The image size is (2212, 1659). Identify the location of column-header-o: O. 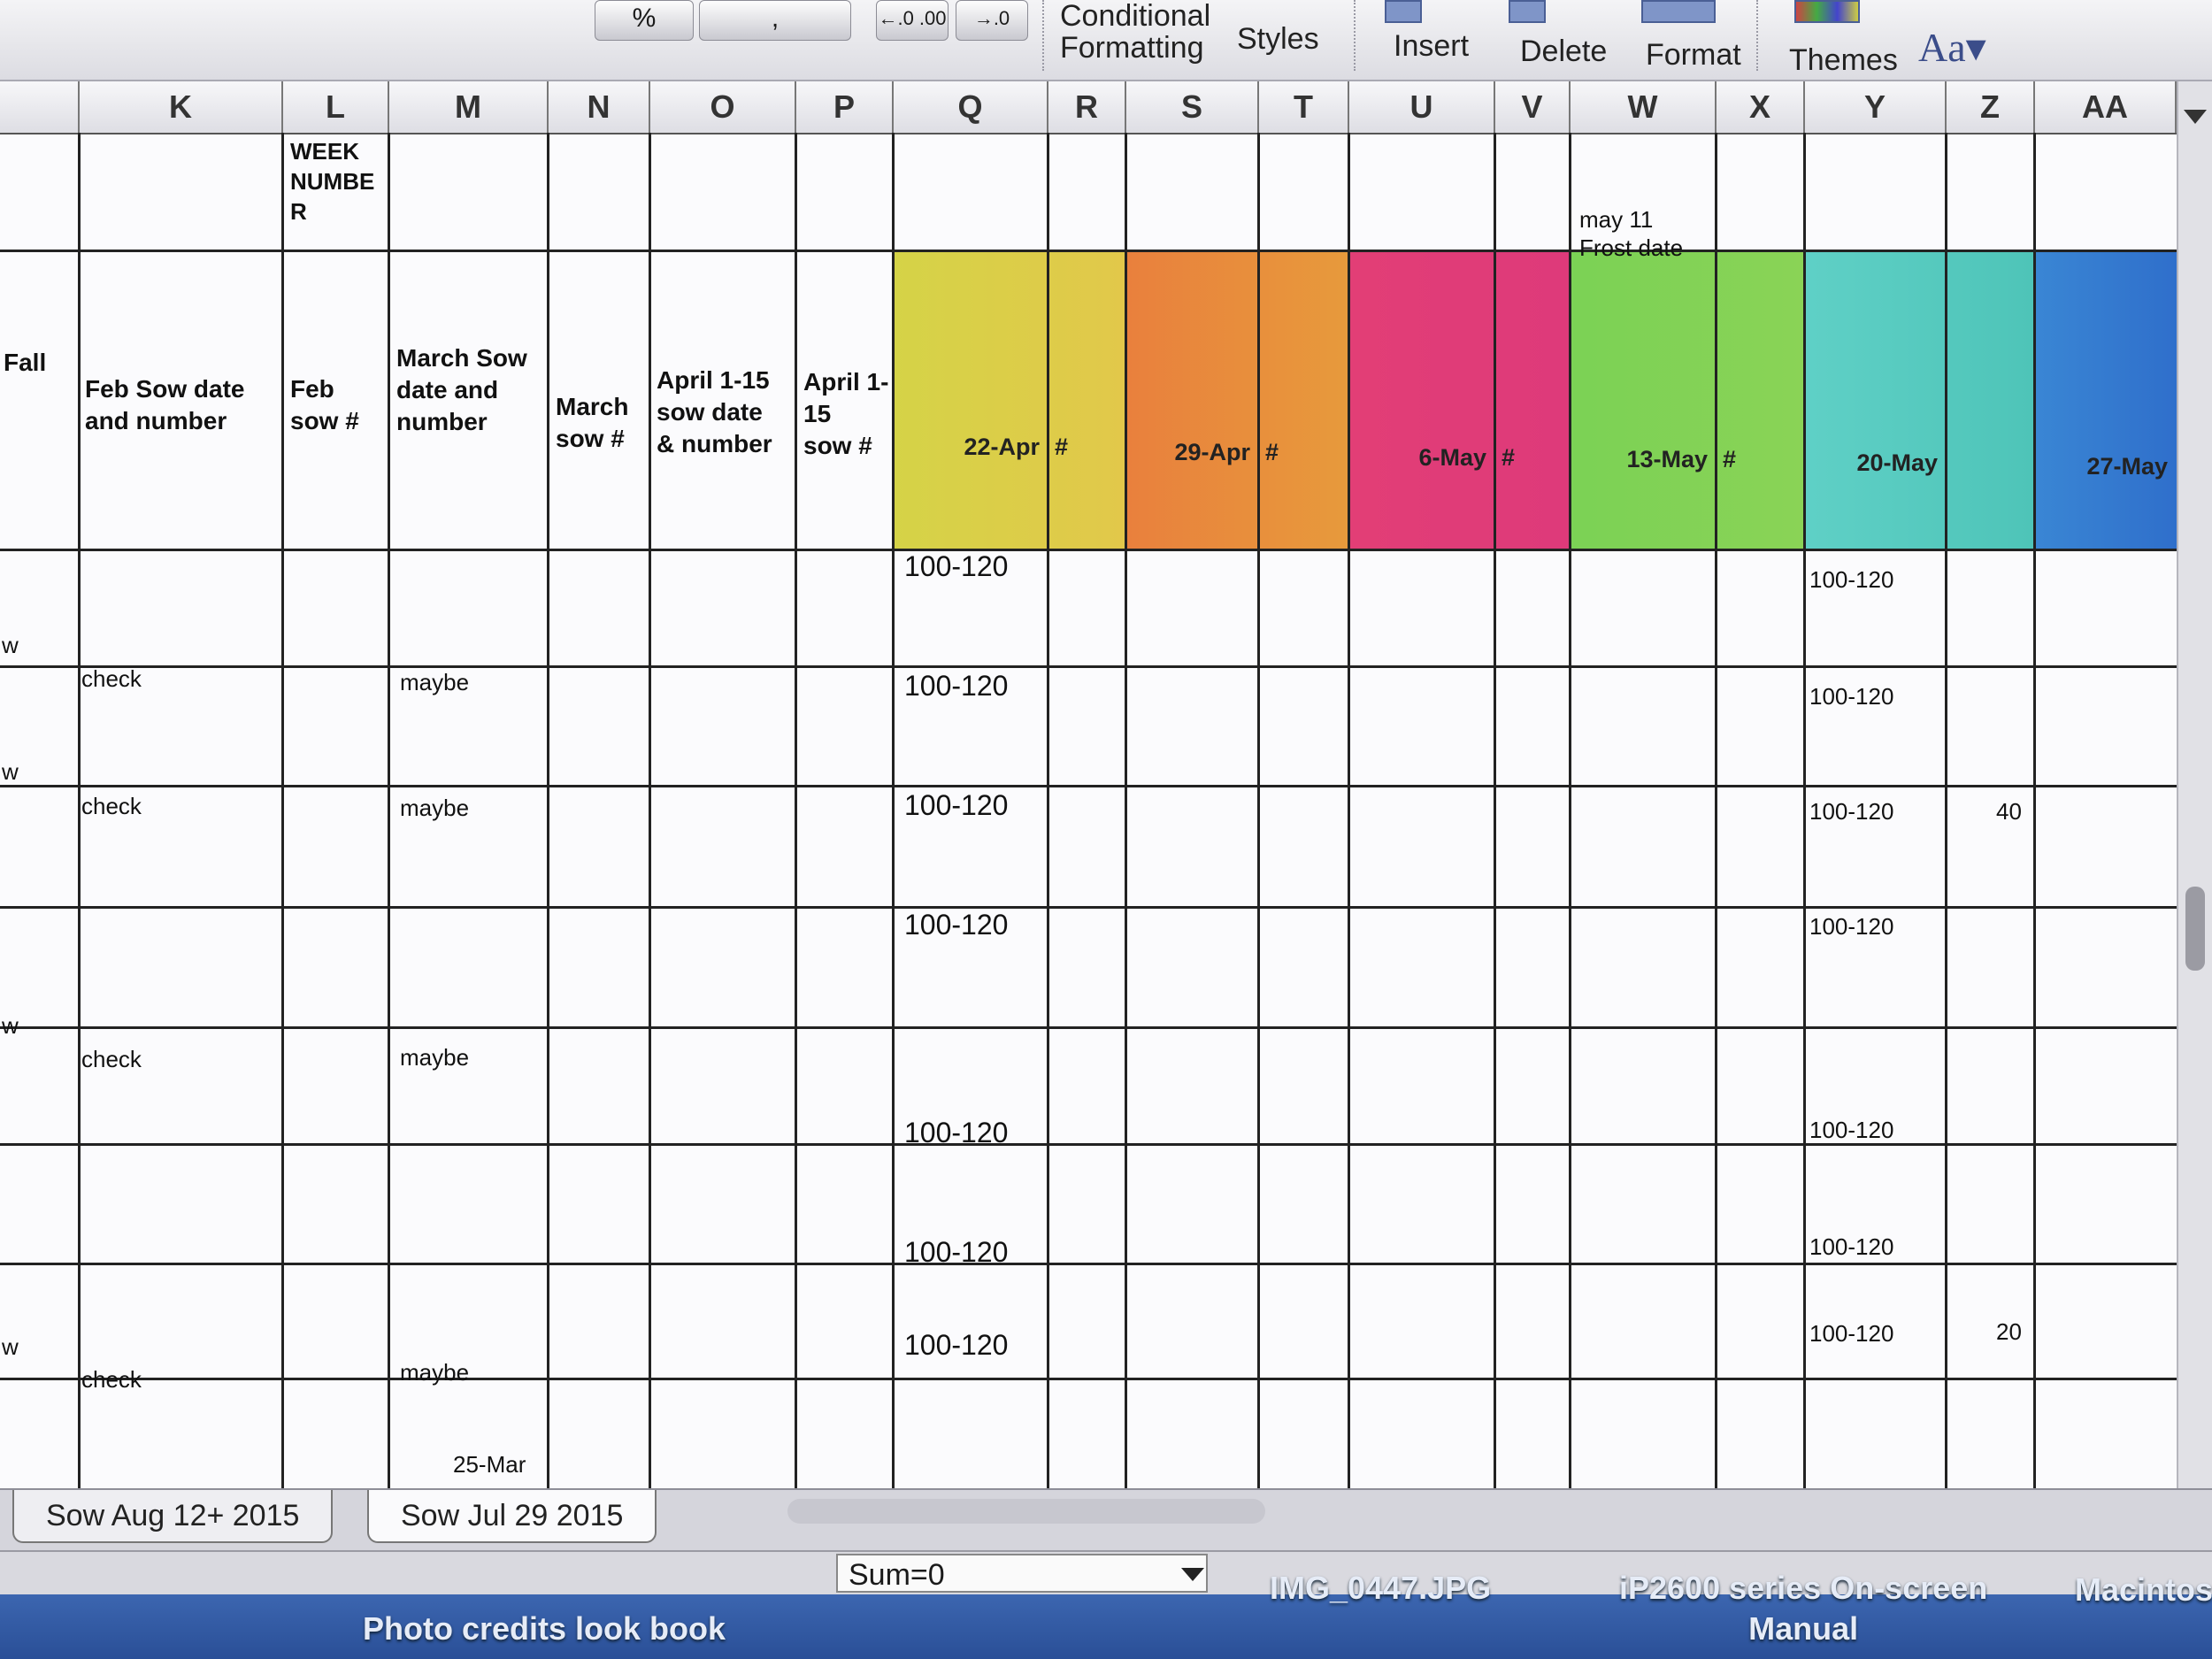
(723, 107).